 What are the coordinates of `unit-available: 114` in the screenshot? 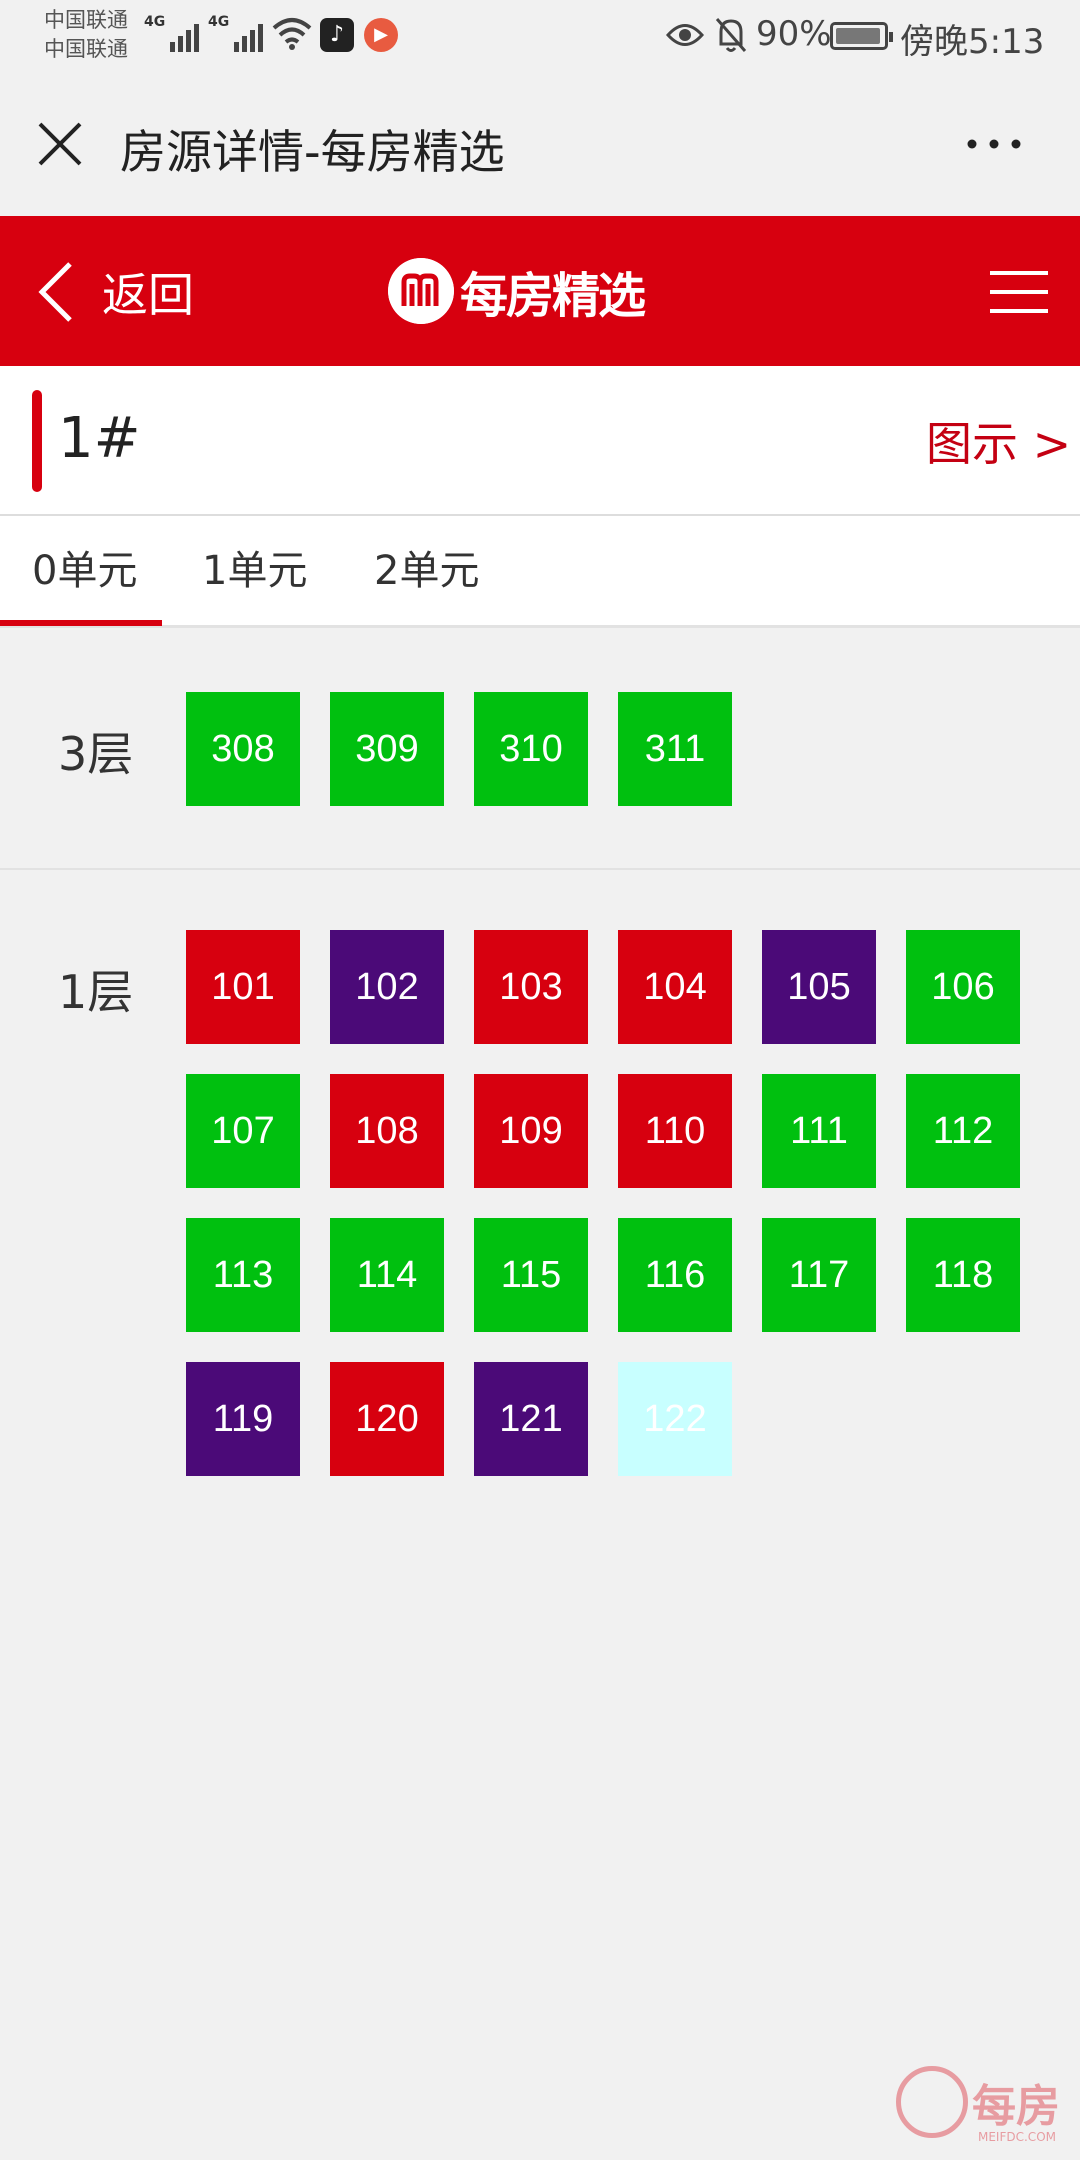 It's located at (387, 1275).